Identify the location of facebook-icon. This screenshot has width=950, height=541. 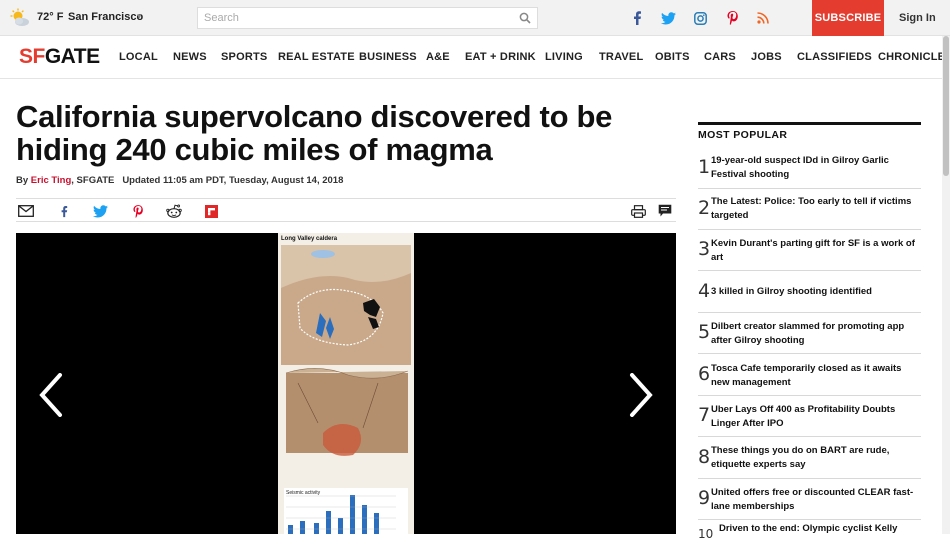
(637, 18).